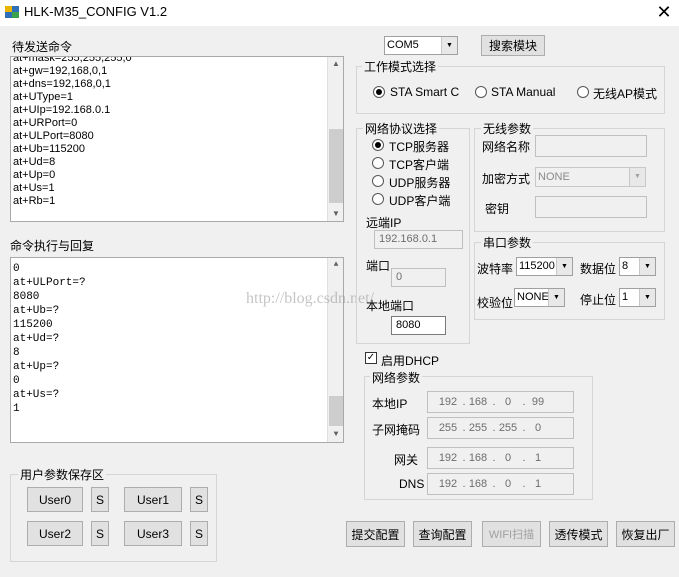  I want to click on text-line: at+Us=?, so click(36, 395).